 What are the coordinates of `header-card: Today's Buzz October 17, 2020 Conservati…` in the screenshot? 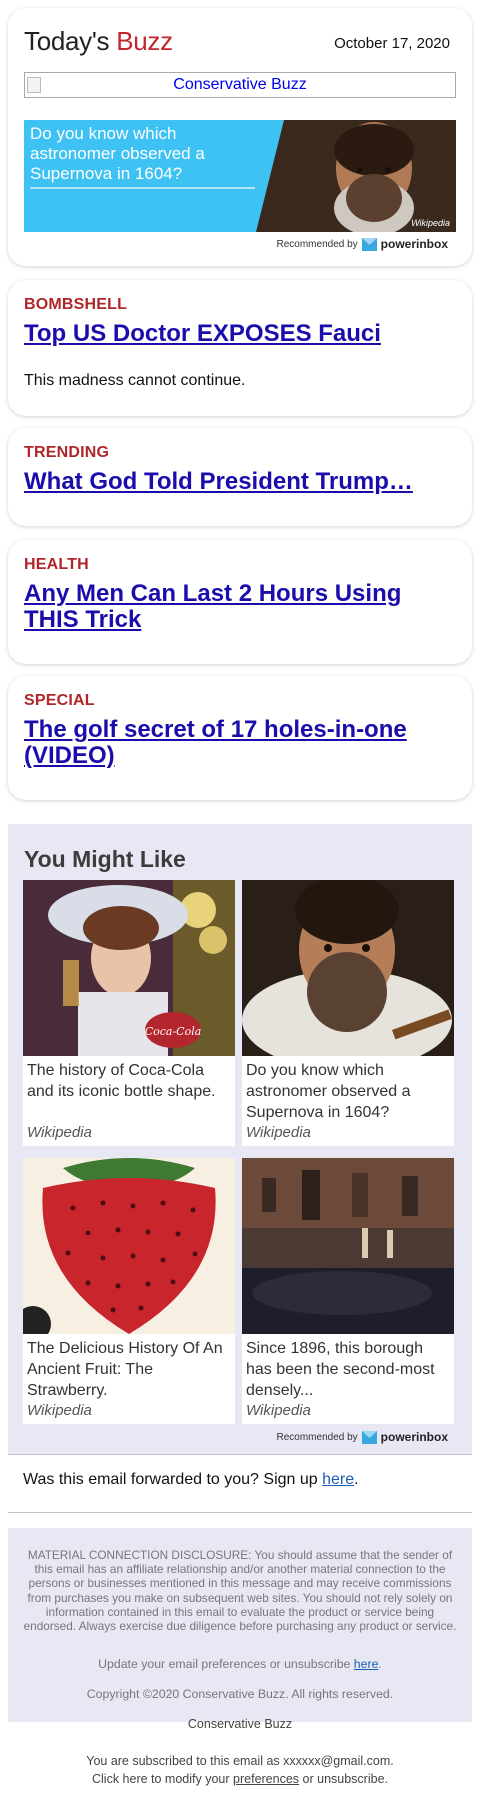 It's located at (240, 137).